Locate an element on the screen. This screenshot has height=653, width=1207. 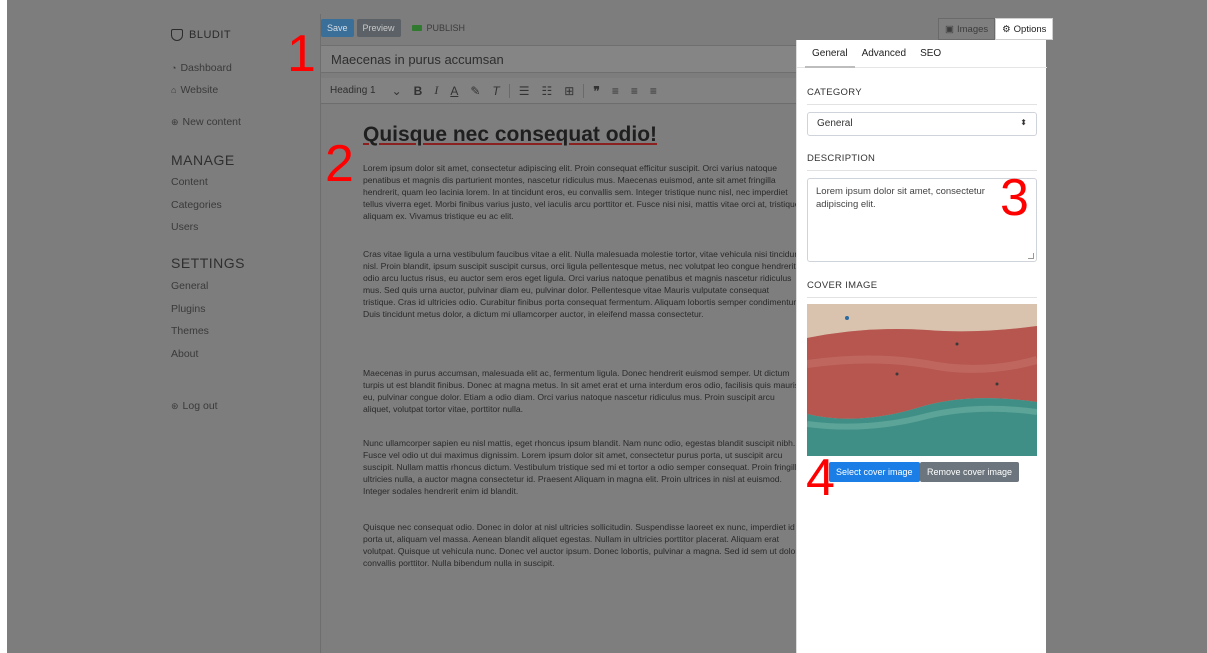
chevron-down-icon: ⌄ is located at coordinates (397, 91).